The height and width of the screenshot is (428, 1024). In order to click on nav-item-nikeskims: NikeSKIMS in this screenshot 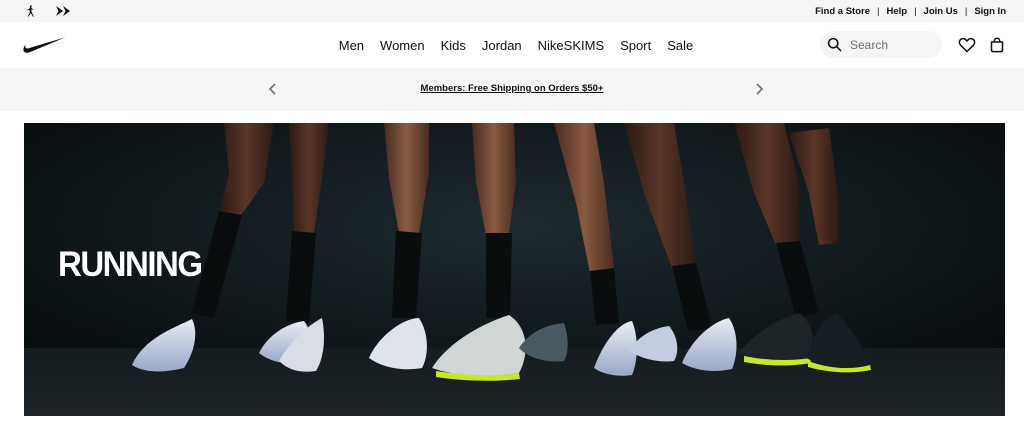, I will do `click(571, 45)`.